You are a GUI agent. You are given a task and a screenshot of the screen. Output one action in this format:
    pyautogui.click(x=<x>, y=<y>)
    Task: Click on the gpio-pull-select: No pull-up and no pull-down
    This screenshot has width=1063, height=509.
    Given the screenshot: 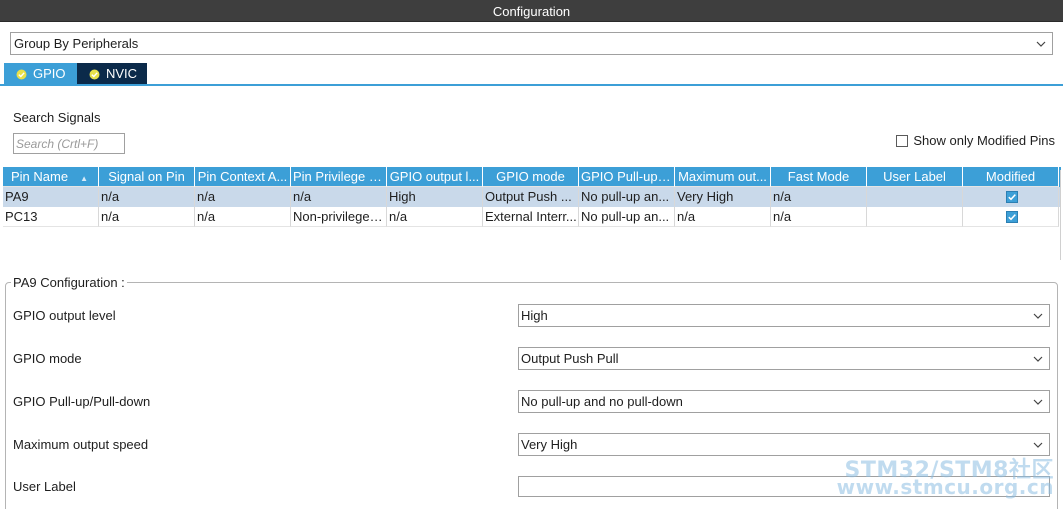 What is the action you would take?
    pyautogui.click(x=784, y=401)
    